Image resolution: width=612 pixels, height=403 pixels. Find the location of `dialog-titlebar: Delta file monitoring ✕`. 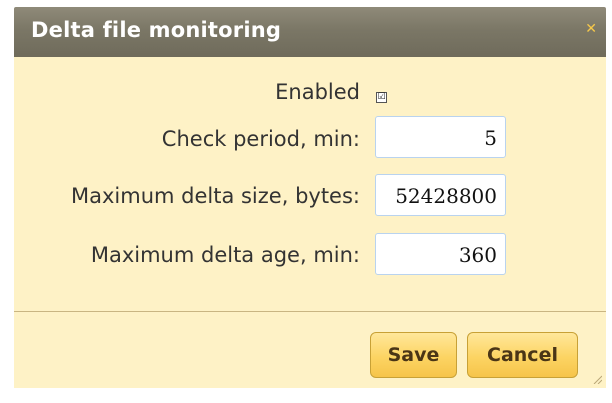

dialog-titlebar: Delta file monitoring ✕ is located at coordinates (310, 32).